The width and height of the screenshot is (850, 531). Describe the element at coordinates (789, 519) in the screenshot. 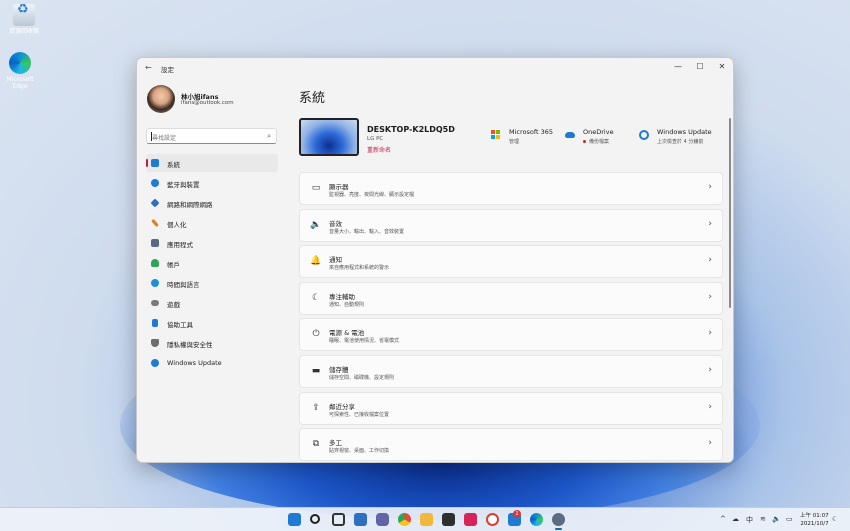

I see `battery-icon: ▭` at that location.